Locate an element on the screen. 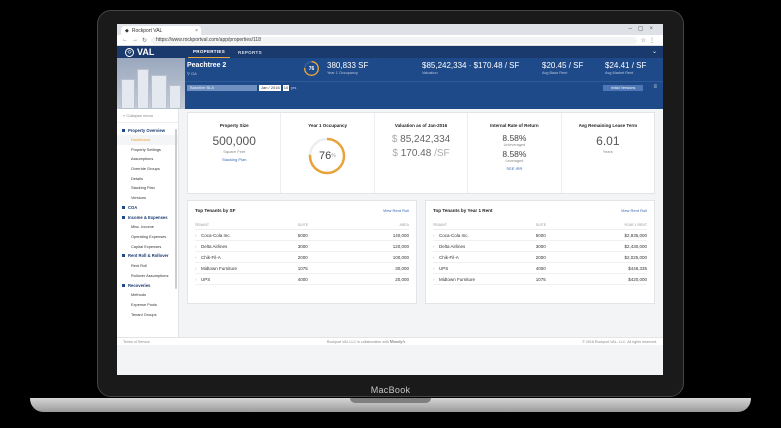 Image resolution: width=781 pixels, height=428 pixels. sidebar-item: Misc. Income is located at coordinates (147, 227).